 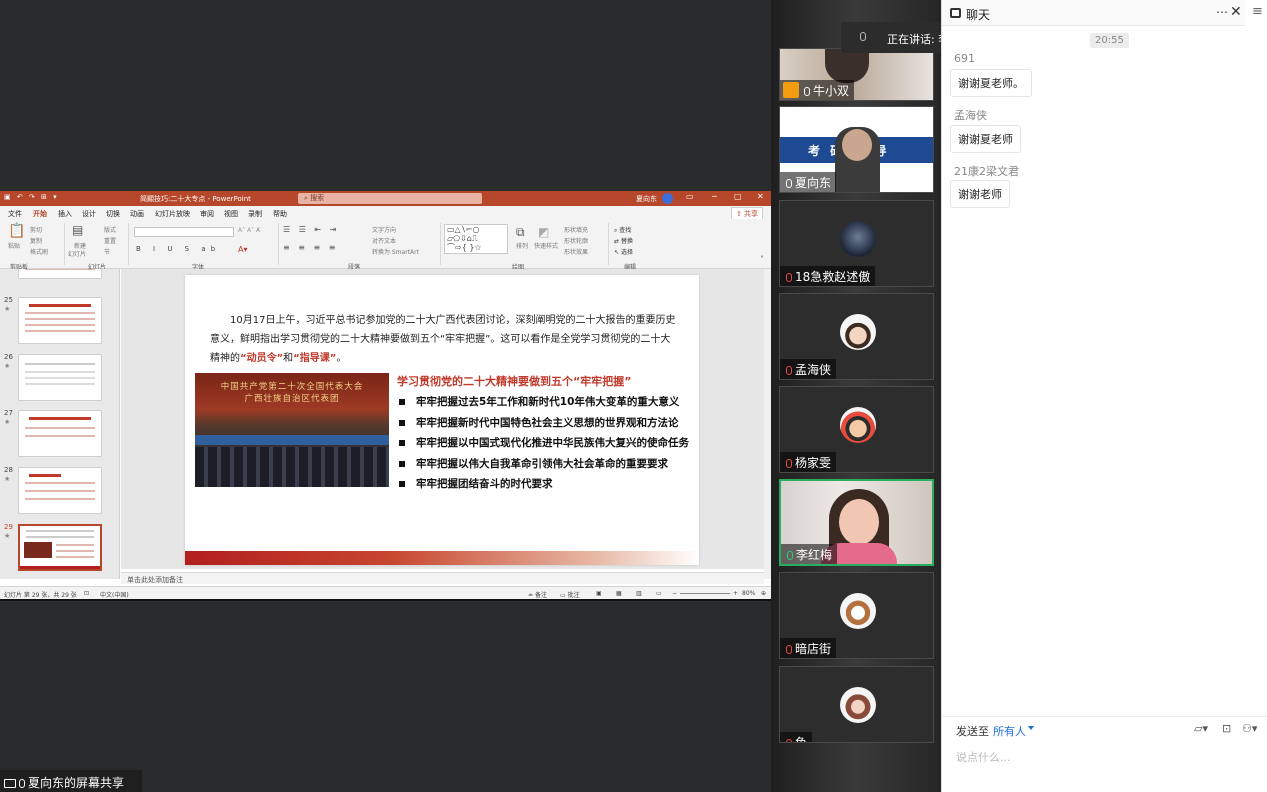 I want to click on cut-button: 剪切, so click(x=36, y=229).